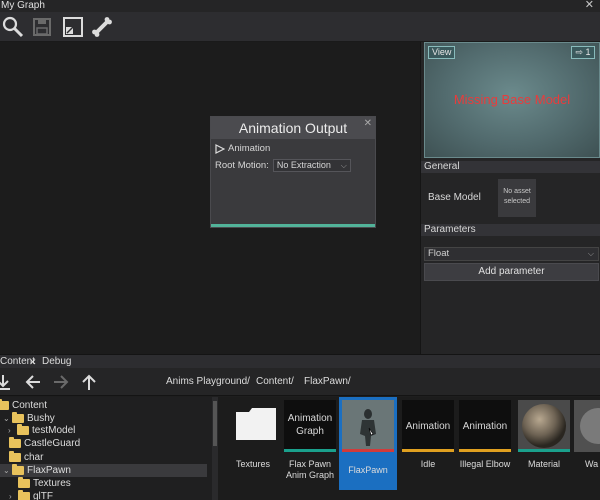 This screenshot has height=500, width=600. What do you see at coordinates (13, 27) in the screenshot?
I see `search-icon` at bounding box center [13, 27].